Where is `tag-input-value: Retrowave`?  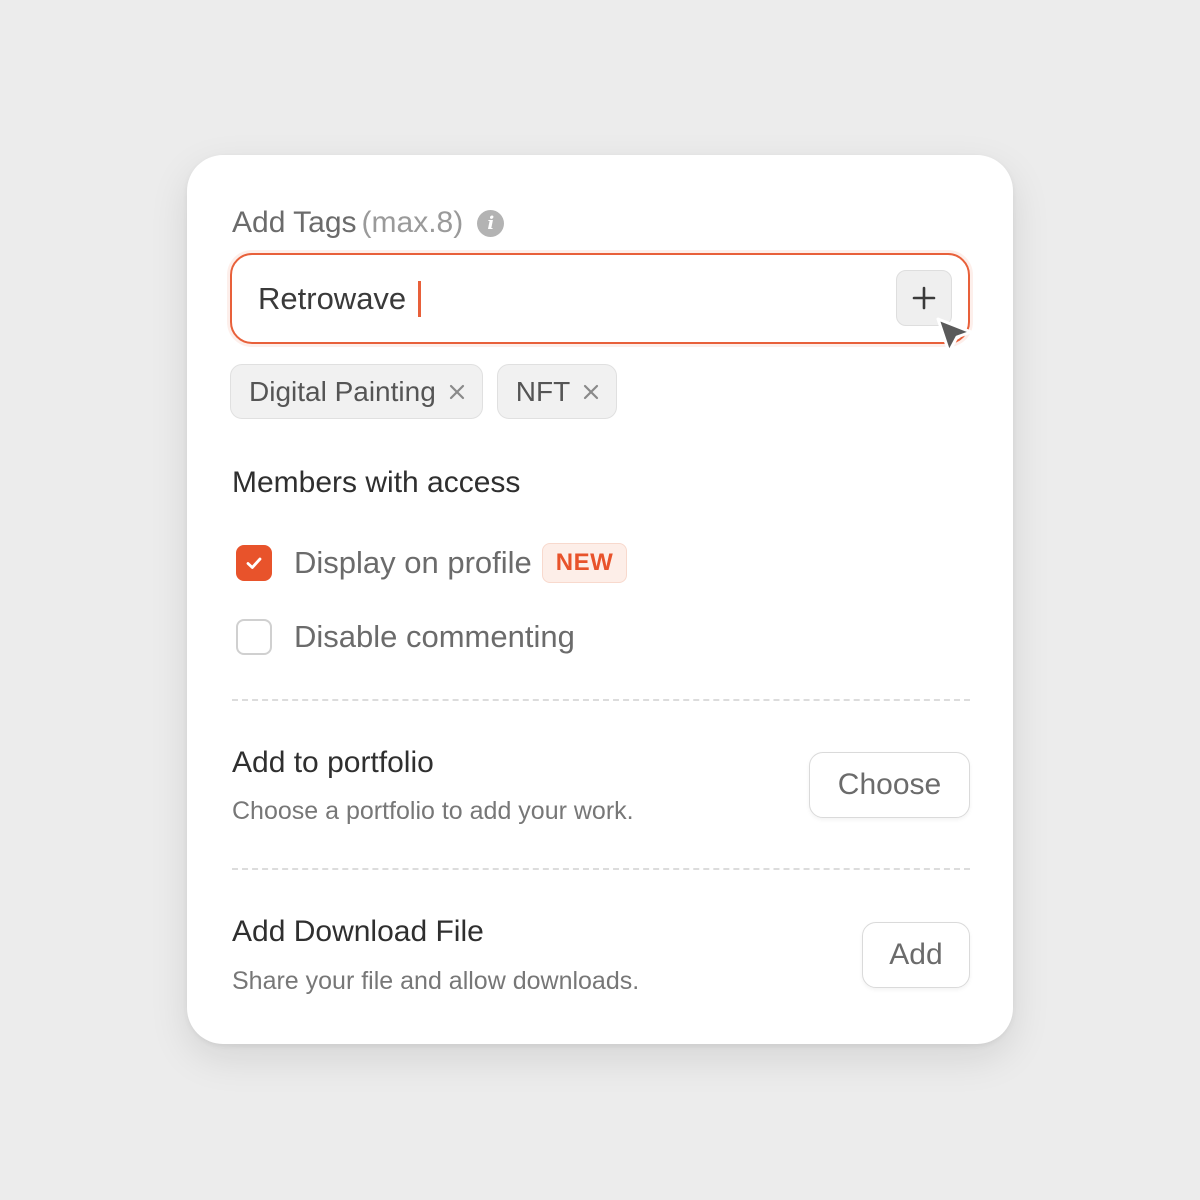
tag-input-value: Retrowave is located at coordinates (340, 299).